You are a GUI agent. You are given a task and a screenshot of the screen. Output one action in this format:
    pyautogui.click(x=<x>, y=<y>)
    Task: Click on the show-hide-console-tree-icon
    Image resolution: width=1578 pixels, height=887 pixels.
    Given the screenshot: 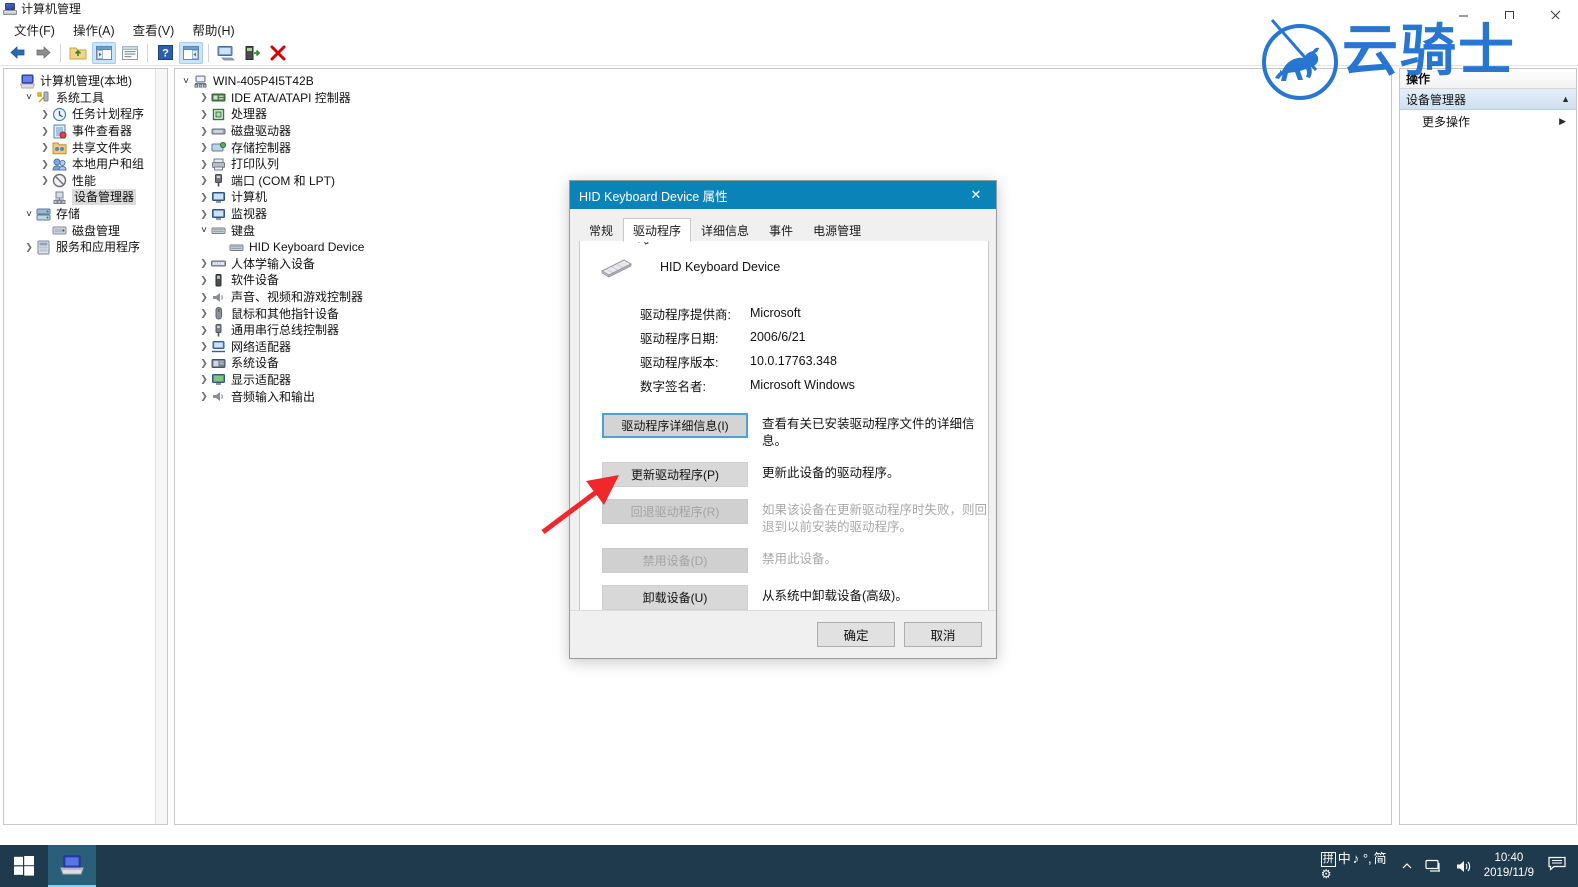 What is the action you would take?
    pyautogui.click(x=104, y=52)
    